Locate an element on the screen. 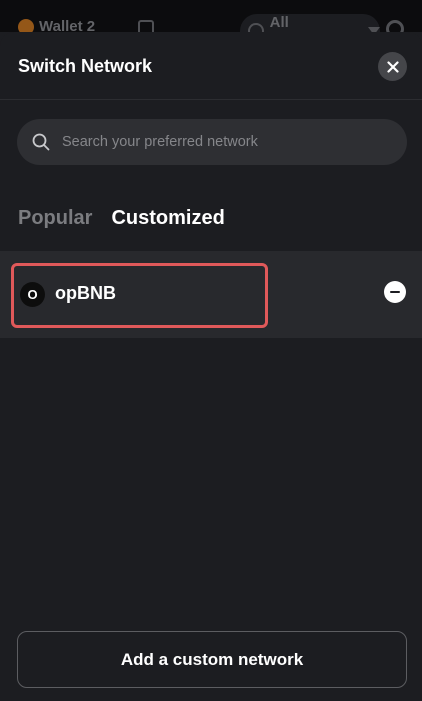  sheet-title: Switch Network is located at coordinates (85, 66).